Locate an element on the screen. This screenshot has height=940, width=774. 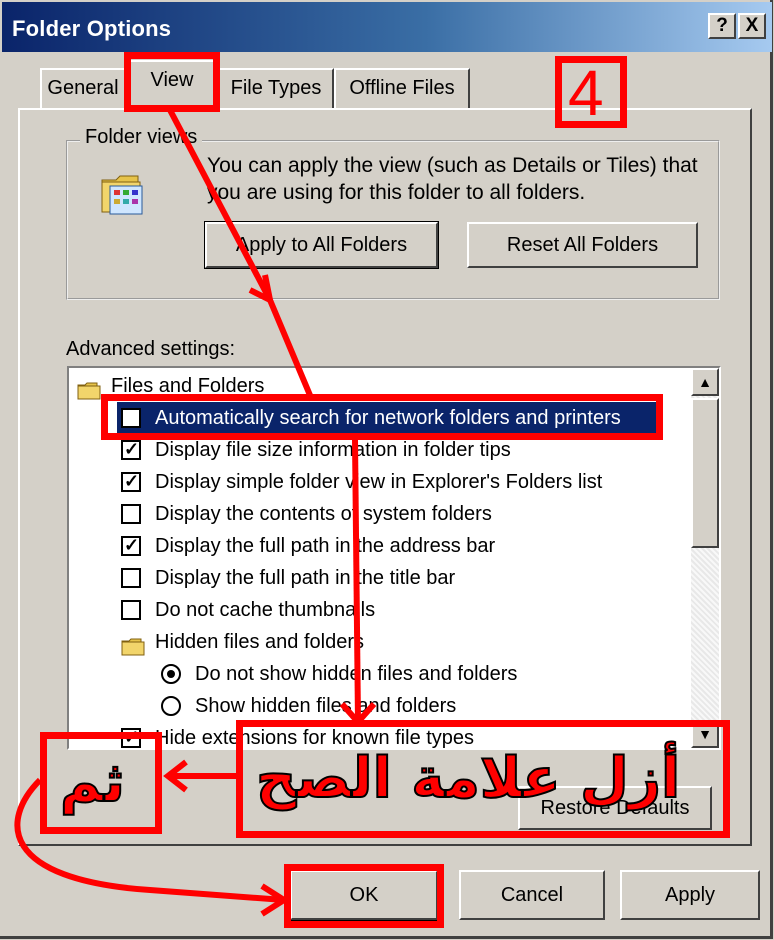
radio-dot-icon is located at coordinates (171, 674).